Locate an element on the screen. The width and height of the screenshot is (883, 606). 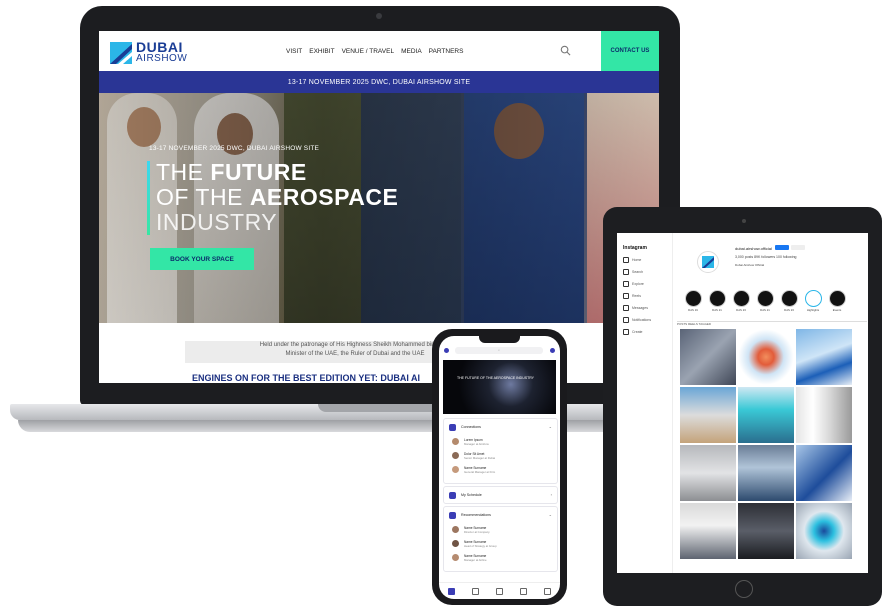
tab-people-icon is located at coordinates (475, 591).